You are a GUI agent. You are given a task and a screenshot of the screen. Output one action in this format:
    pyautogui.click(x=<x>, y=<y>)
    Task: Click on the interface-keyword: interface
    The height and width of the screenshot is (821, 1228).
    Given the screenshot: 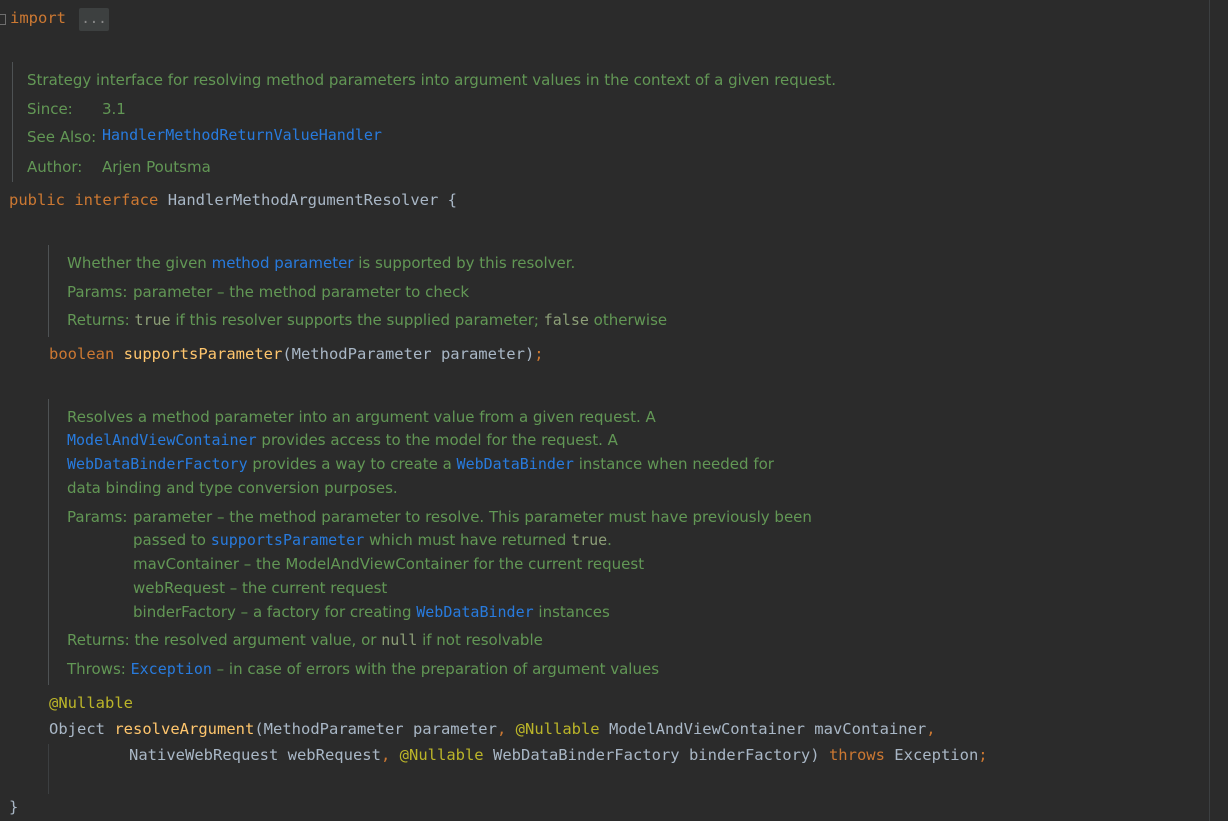 What is the action you would take?
    pyautogui.click(x=116, y=200)
    